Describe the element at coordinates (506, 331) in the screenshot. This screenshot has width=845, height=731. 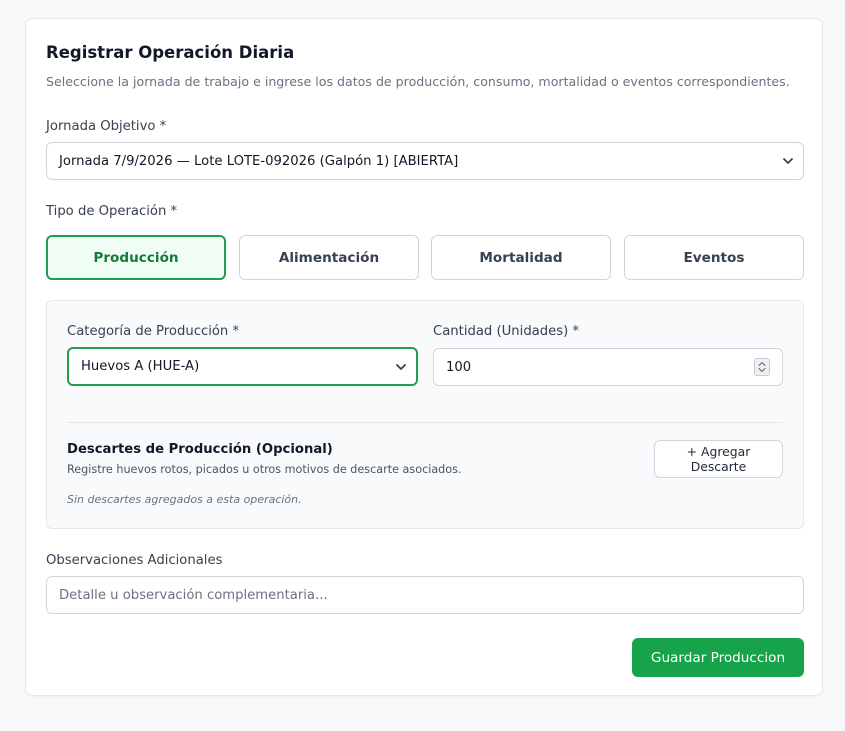
I see `cantidad-label: Cantidad (Unidades) *` at that location.